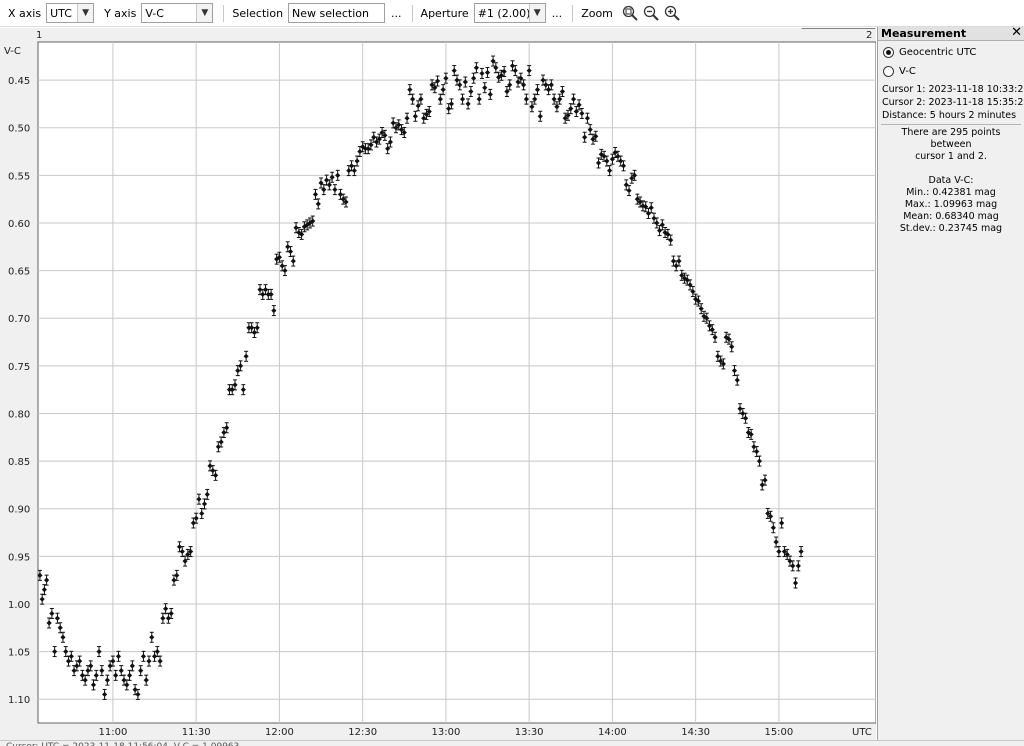  Describe the element at coordinates (938, 52) in the screenshot. I see `radio-geocentric-label: Geocentric UTC` at that location.